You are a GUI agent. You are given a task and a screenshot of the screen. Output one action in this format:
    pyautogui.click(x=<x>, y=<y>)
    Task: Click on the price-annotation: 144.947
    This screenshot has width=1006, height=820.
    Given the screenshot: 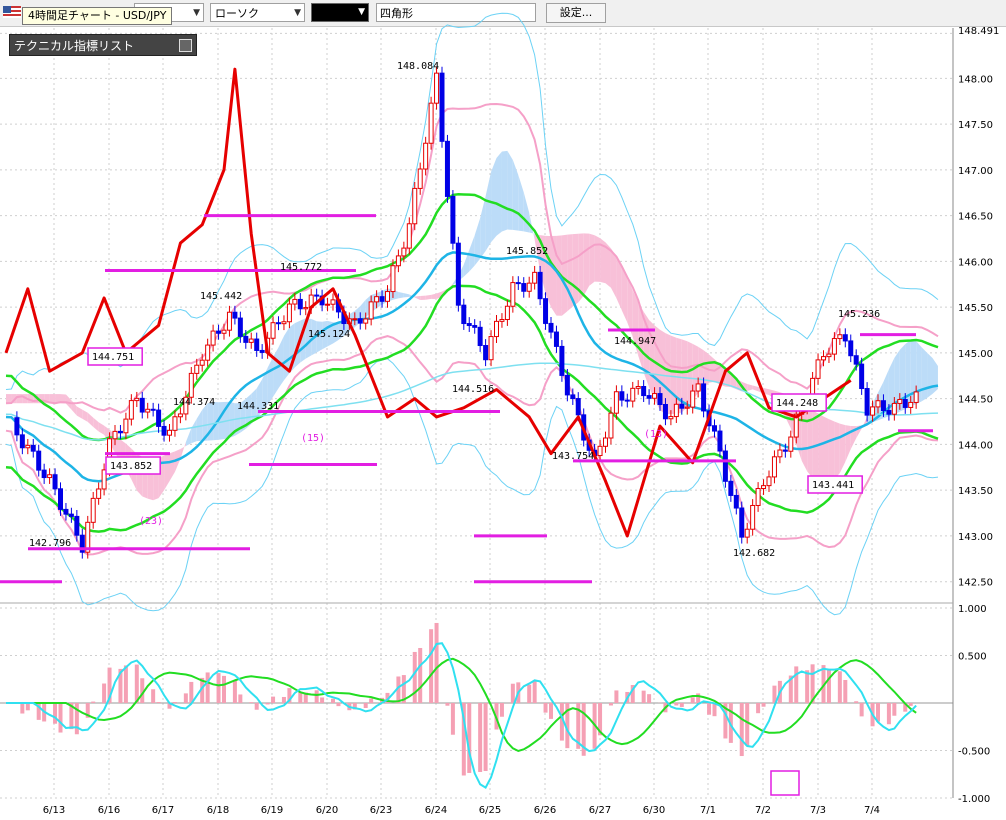 What is the action you would take?
    pyautogui.click(x=635, y=341)
    